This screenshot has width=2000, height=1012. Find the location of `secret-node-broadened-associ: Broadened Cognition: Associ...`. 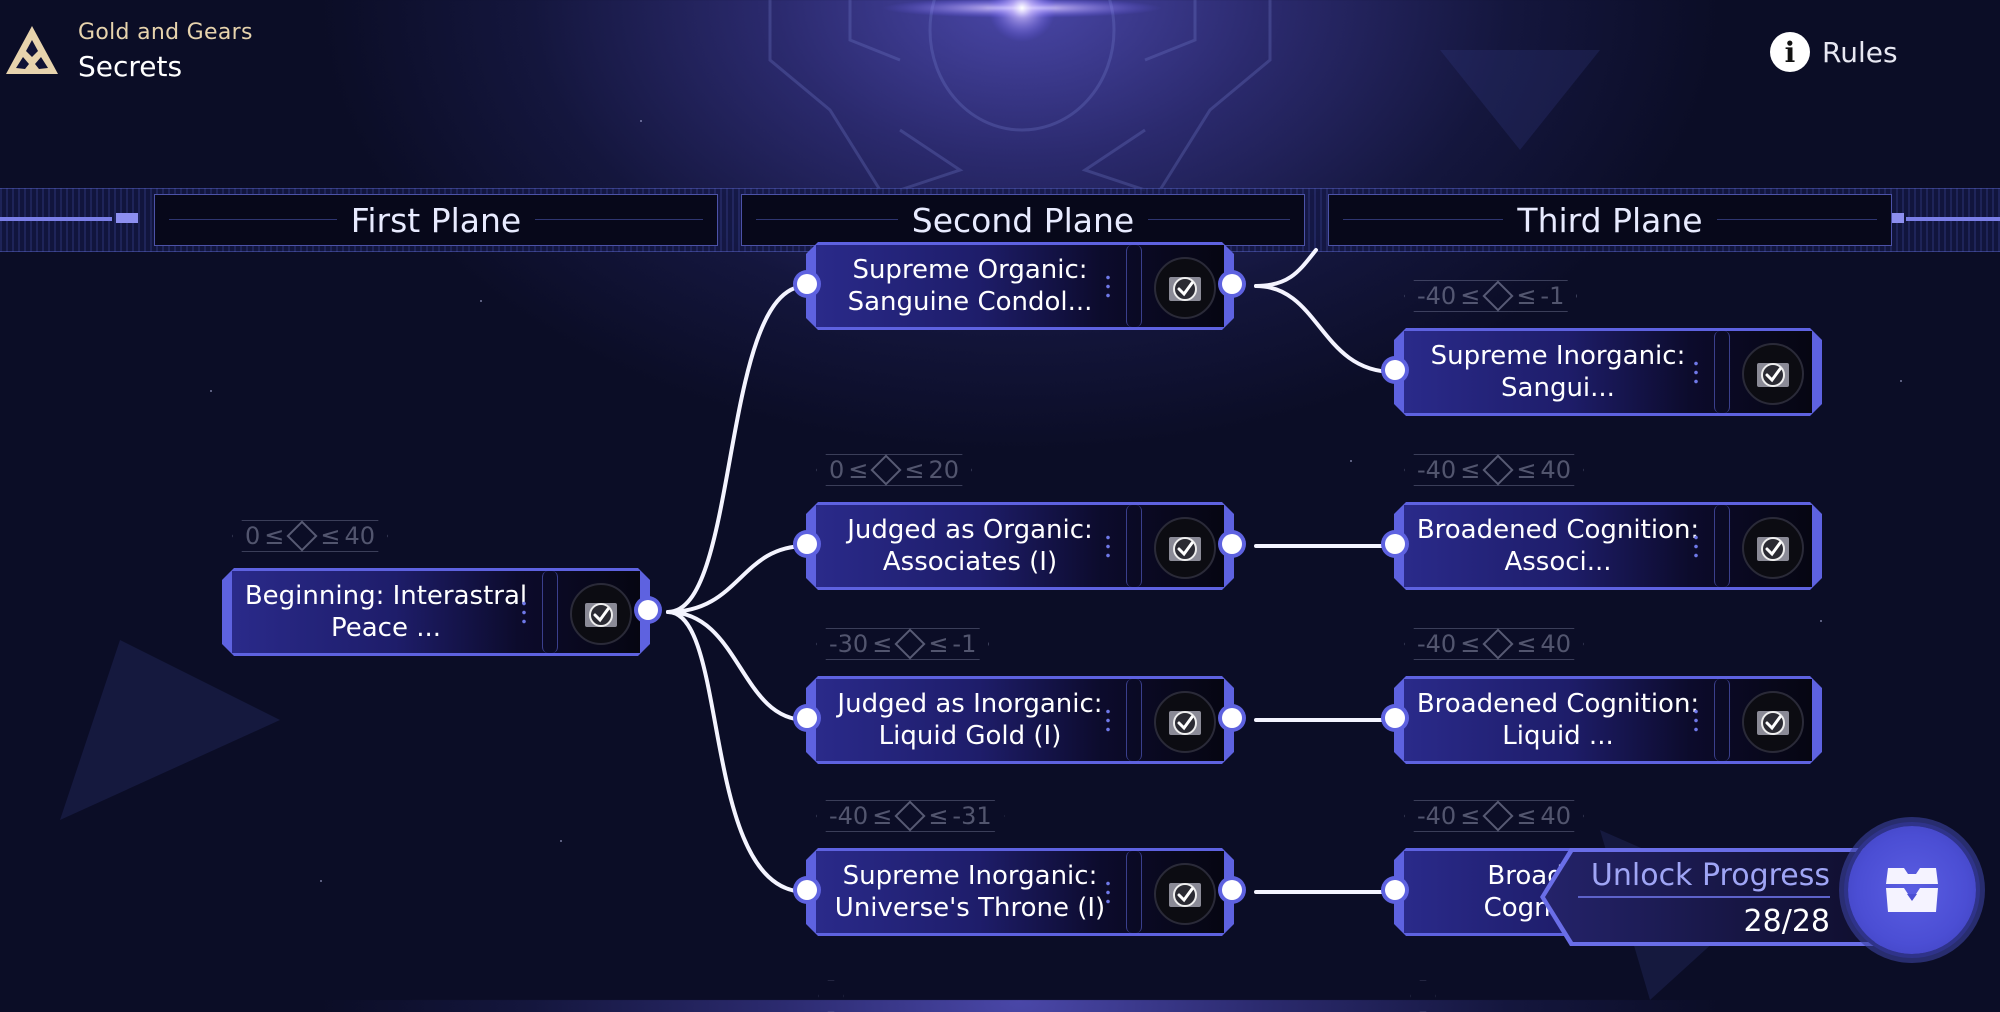

secret-node-broadened-associ: Broadened Cognition: Associ... is located at coordinates (1603, 546).